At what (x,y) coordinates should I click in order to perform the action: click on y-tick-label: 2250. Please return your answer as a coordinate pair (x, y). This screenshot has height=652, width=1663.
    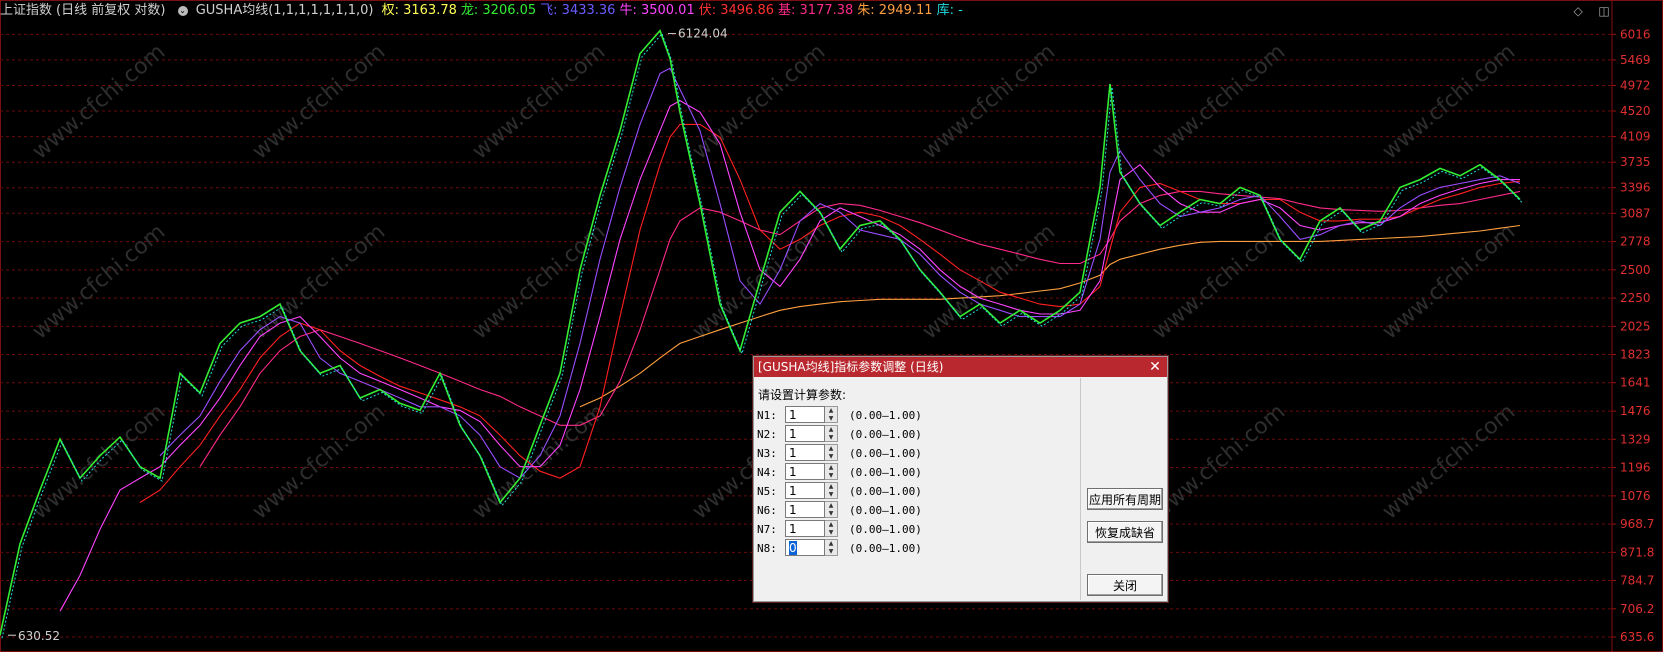
    Looking at the image, I should click on (1635, 298).